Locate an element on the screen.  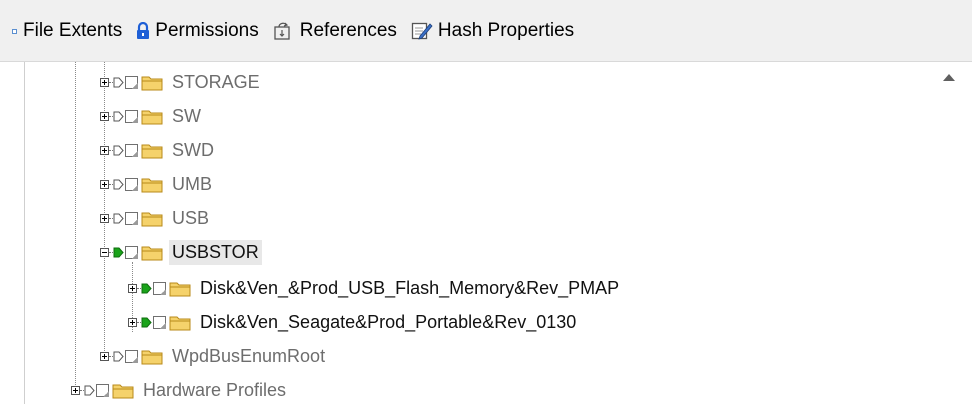
tree-node: Hardware Profiles is located at coordinates (180, 390).